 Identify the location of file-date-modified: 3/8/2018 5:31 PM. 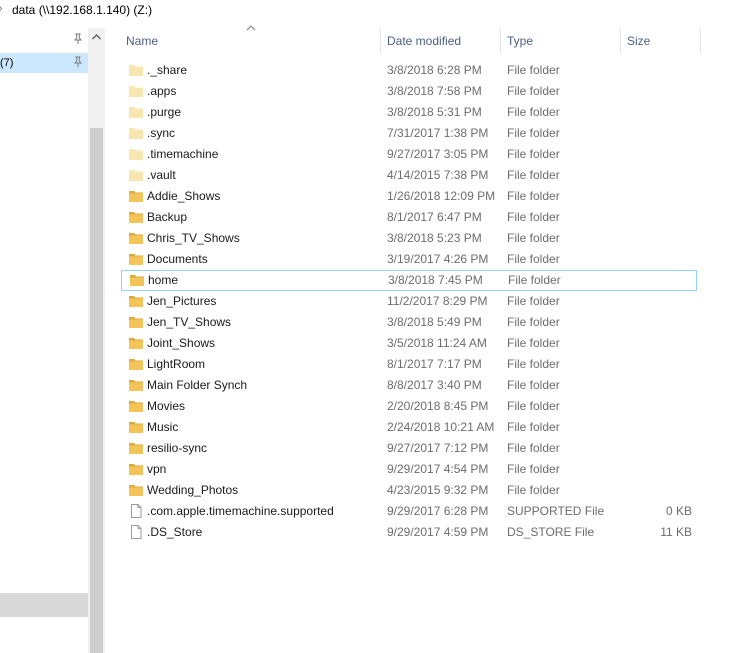
(434, 112).